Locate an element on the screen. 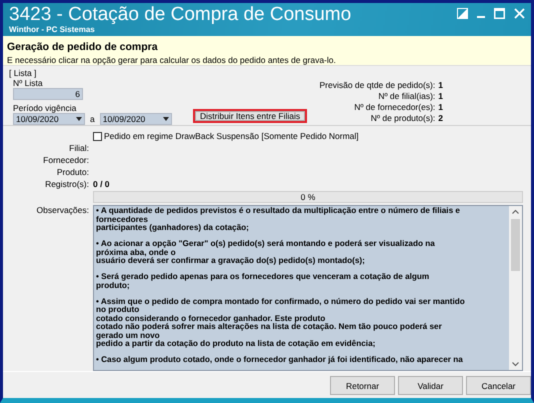 This screenshot has height=403, width=534. close-icon is located at coordinates (519, 13).